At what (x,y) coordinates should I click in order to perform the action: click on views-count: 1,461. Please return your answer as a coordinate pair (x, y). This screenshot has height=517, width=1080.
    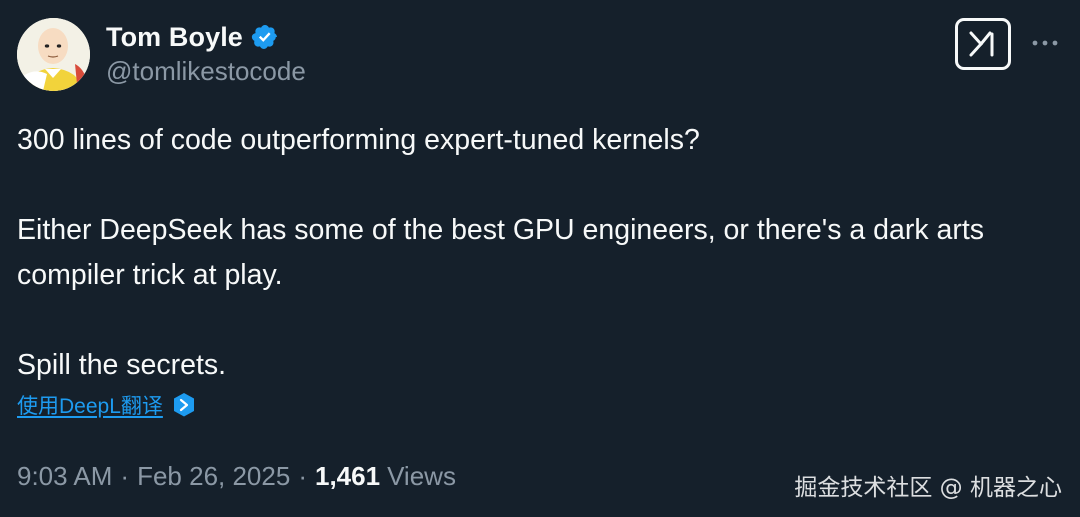
    Looking at the image, I should click on (347, 475).